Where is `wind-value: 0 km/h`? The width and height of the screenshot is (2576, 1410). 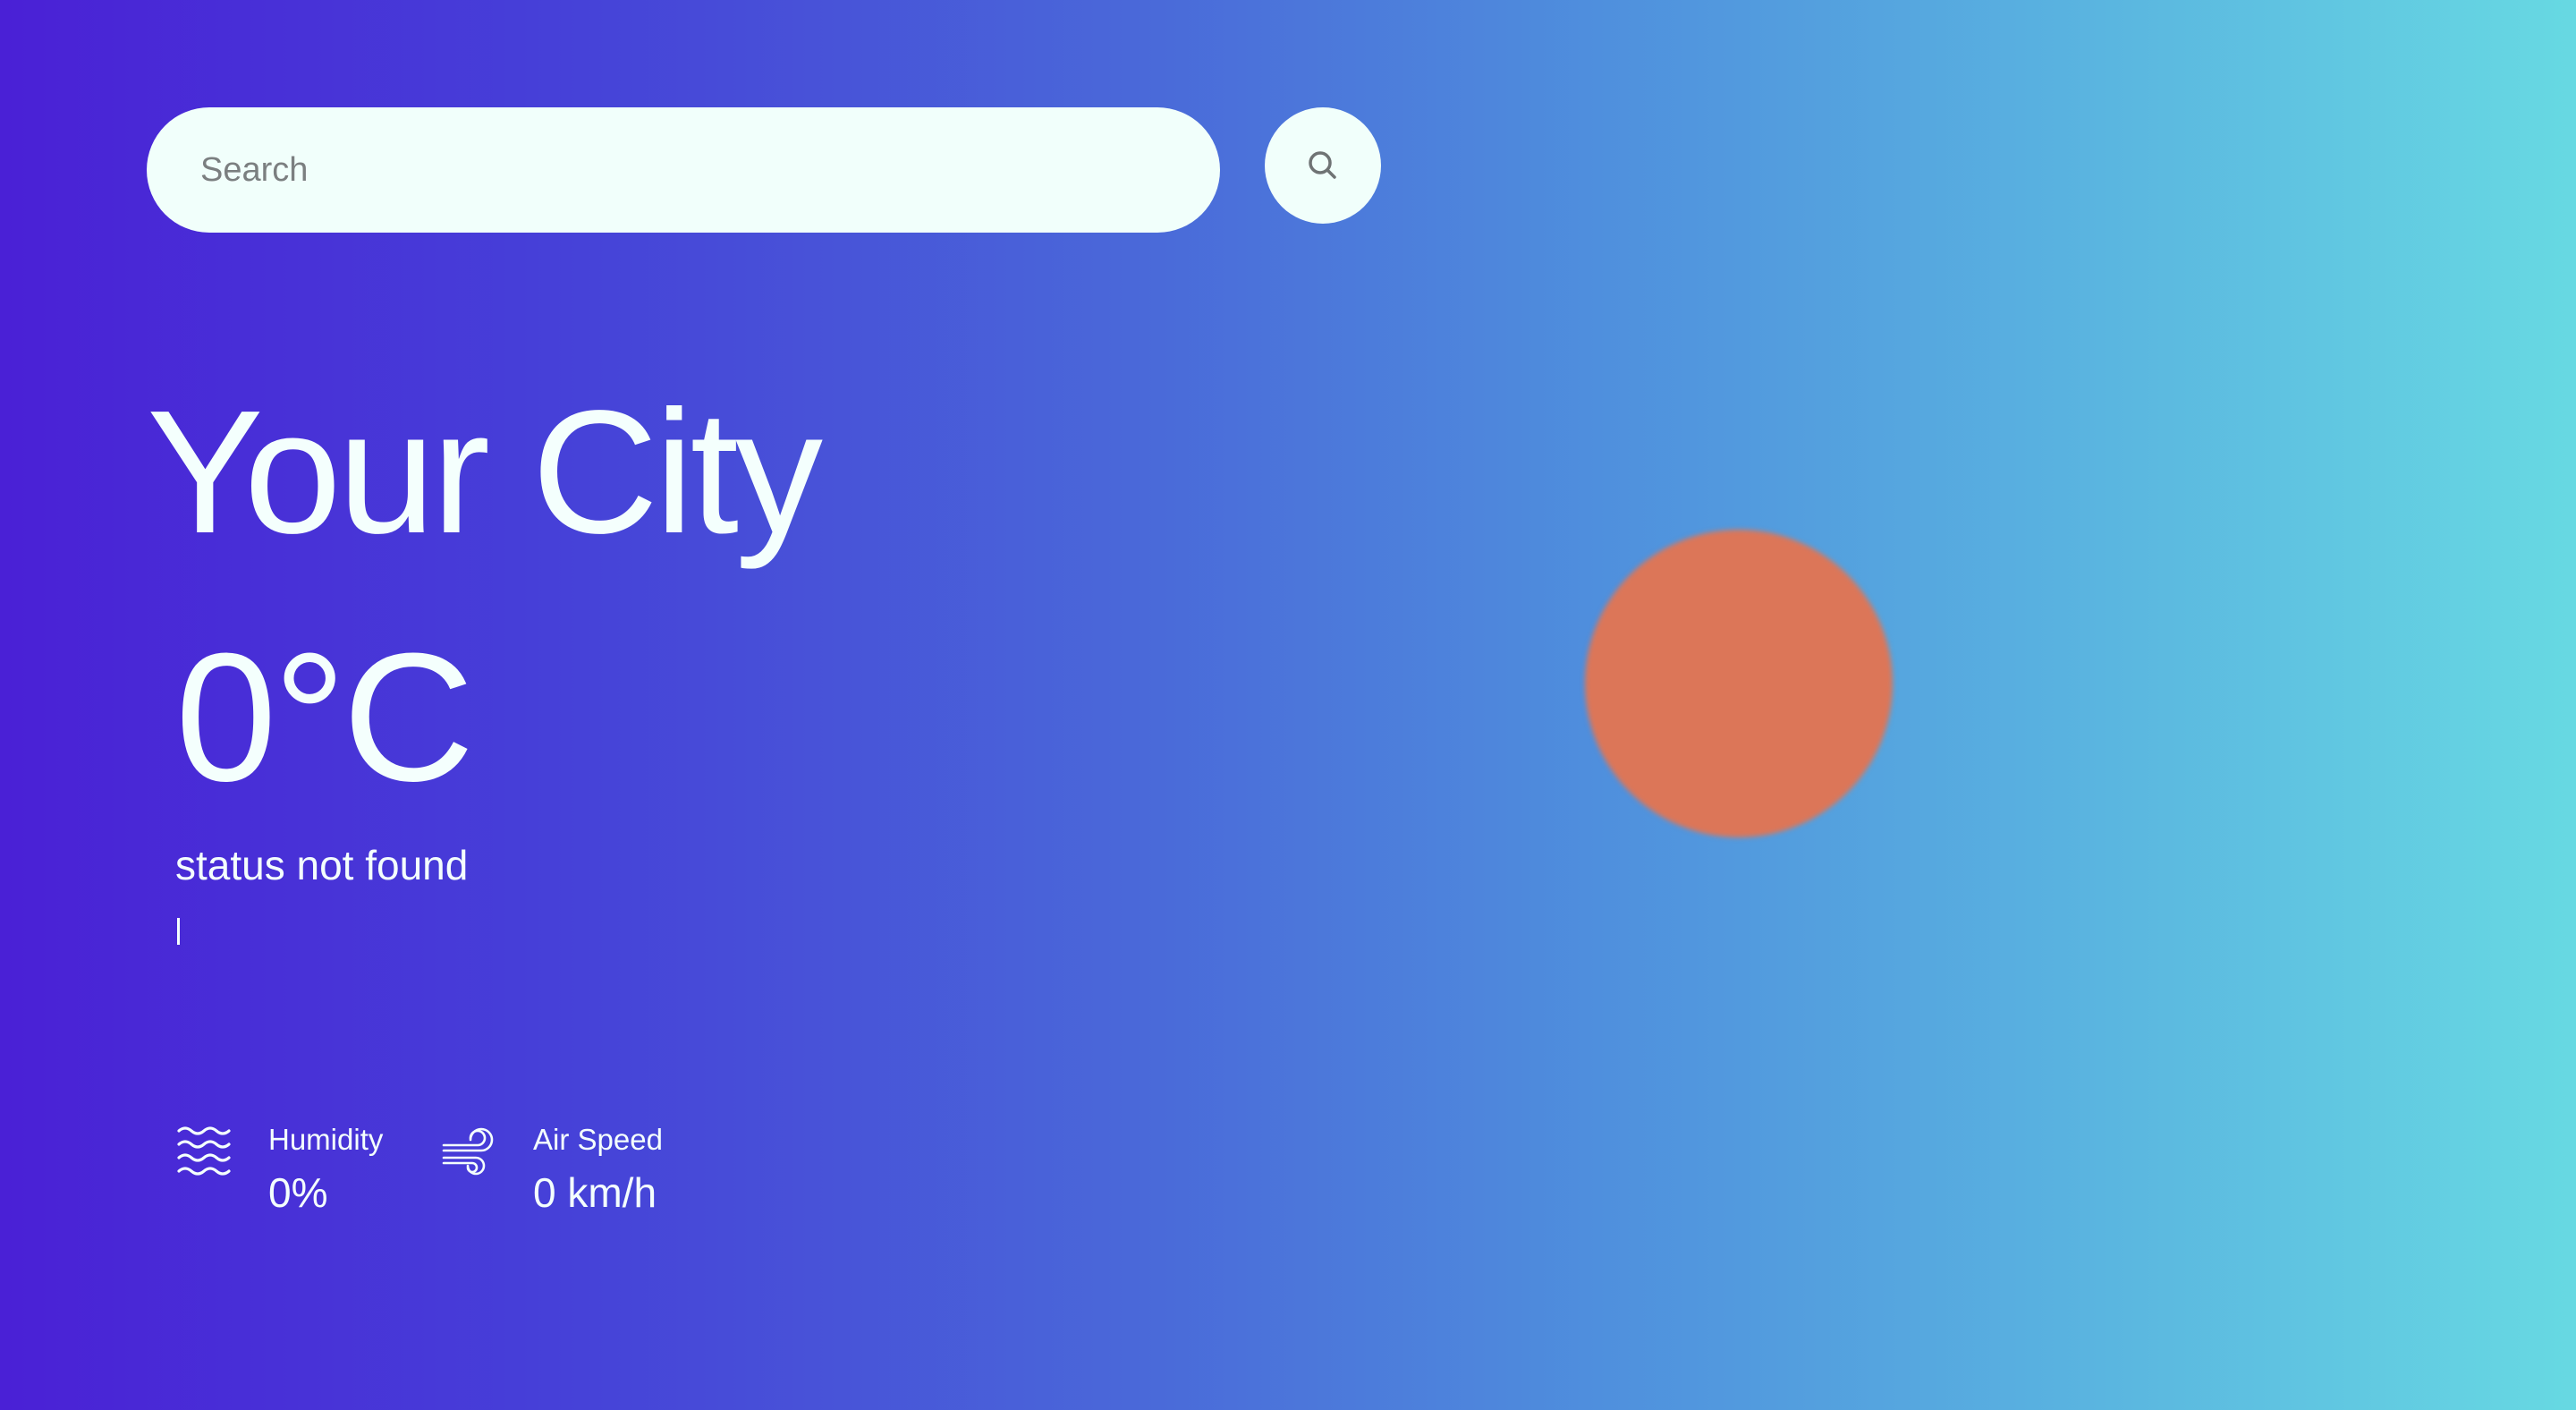 wind-value: 0 km/h is located at coordinates (595, 1192).